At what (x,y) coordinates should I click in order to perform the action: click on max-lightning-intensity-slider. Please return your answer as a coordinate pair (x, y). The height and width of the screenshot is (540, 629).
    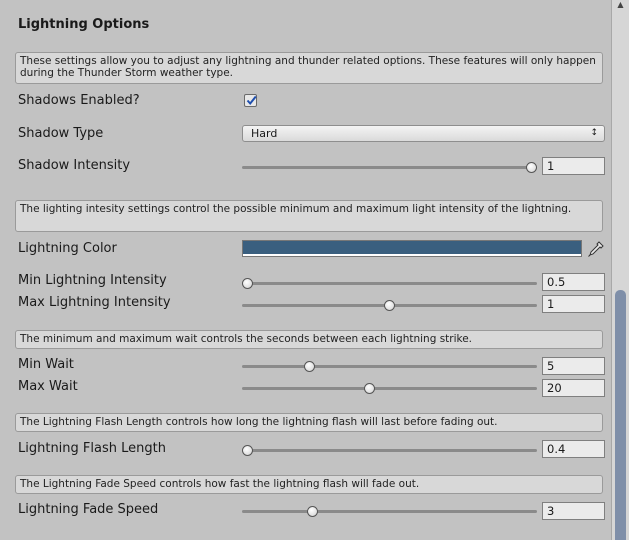
    Looking at the image, I should click on (389, 305).